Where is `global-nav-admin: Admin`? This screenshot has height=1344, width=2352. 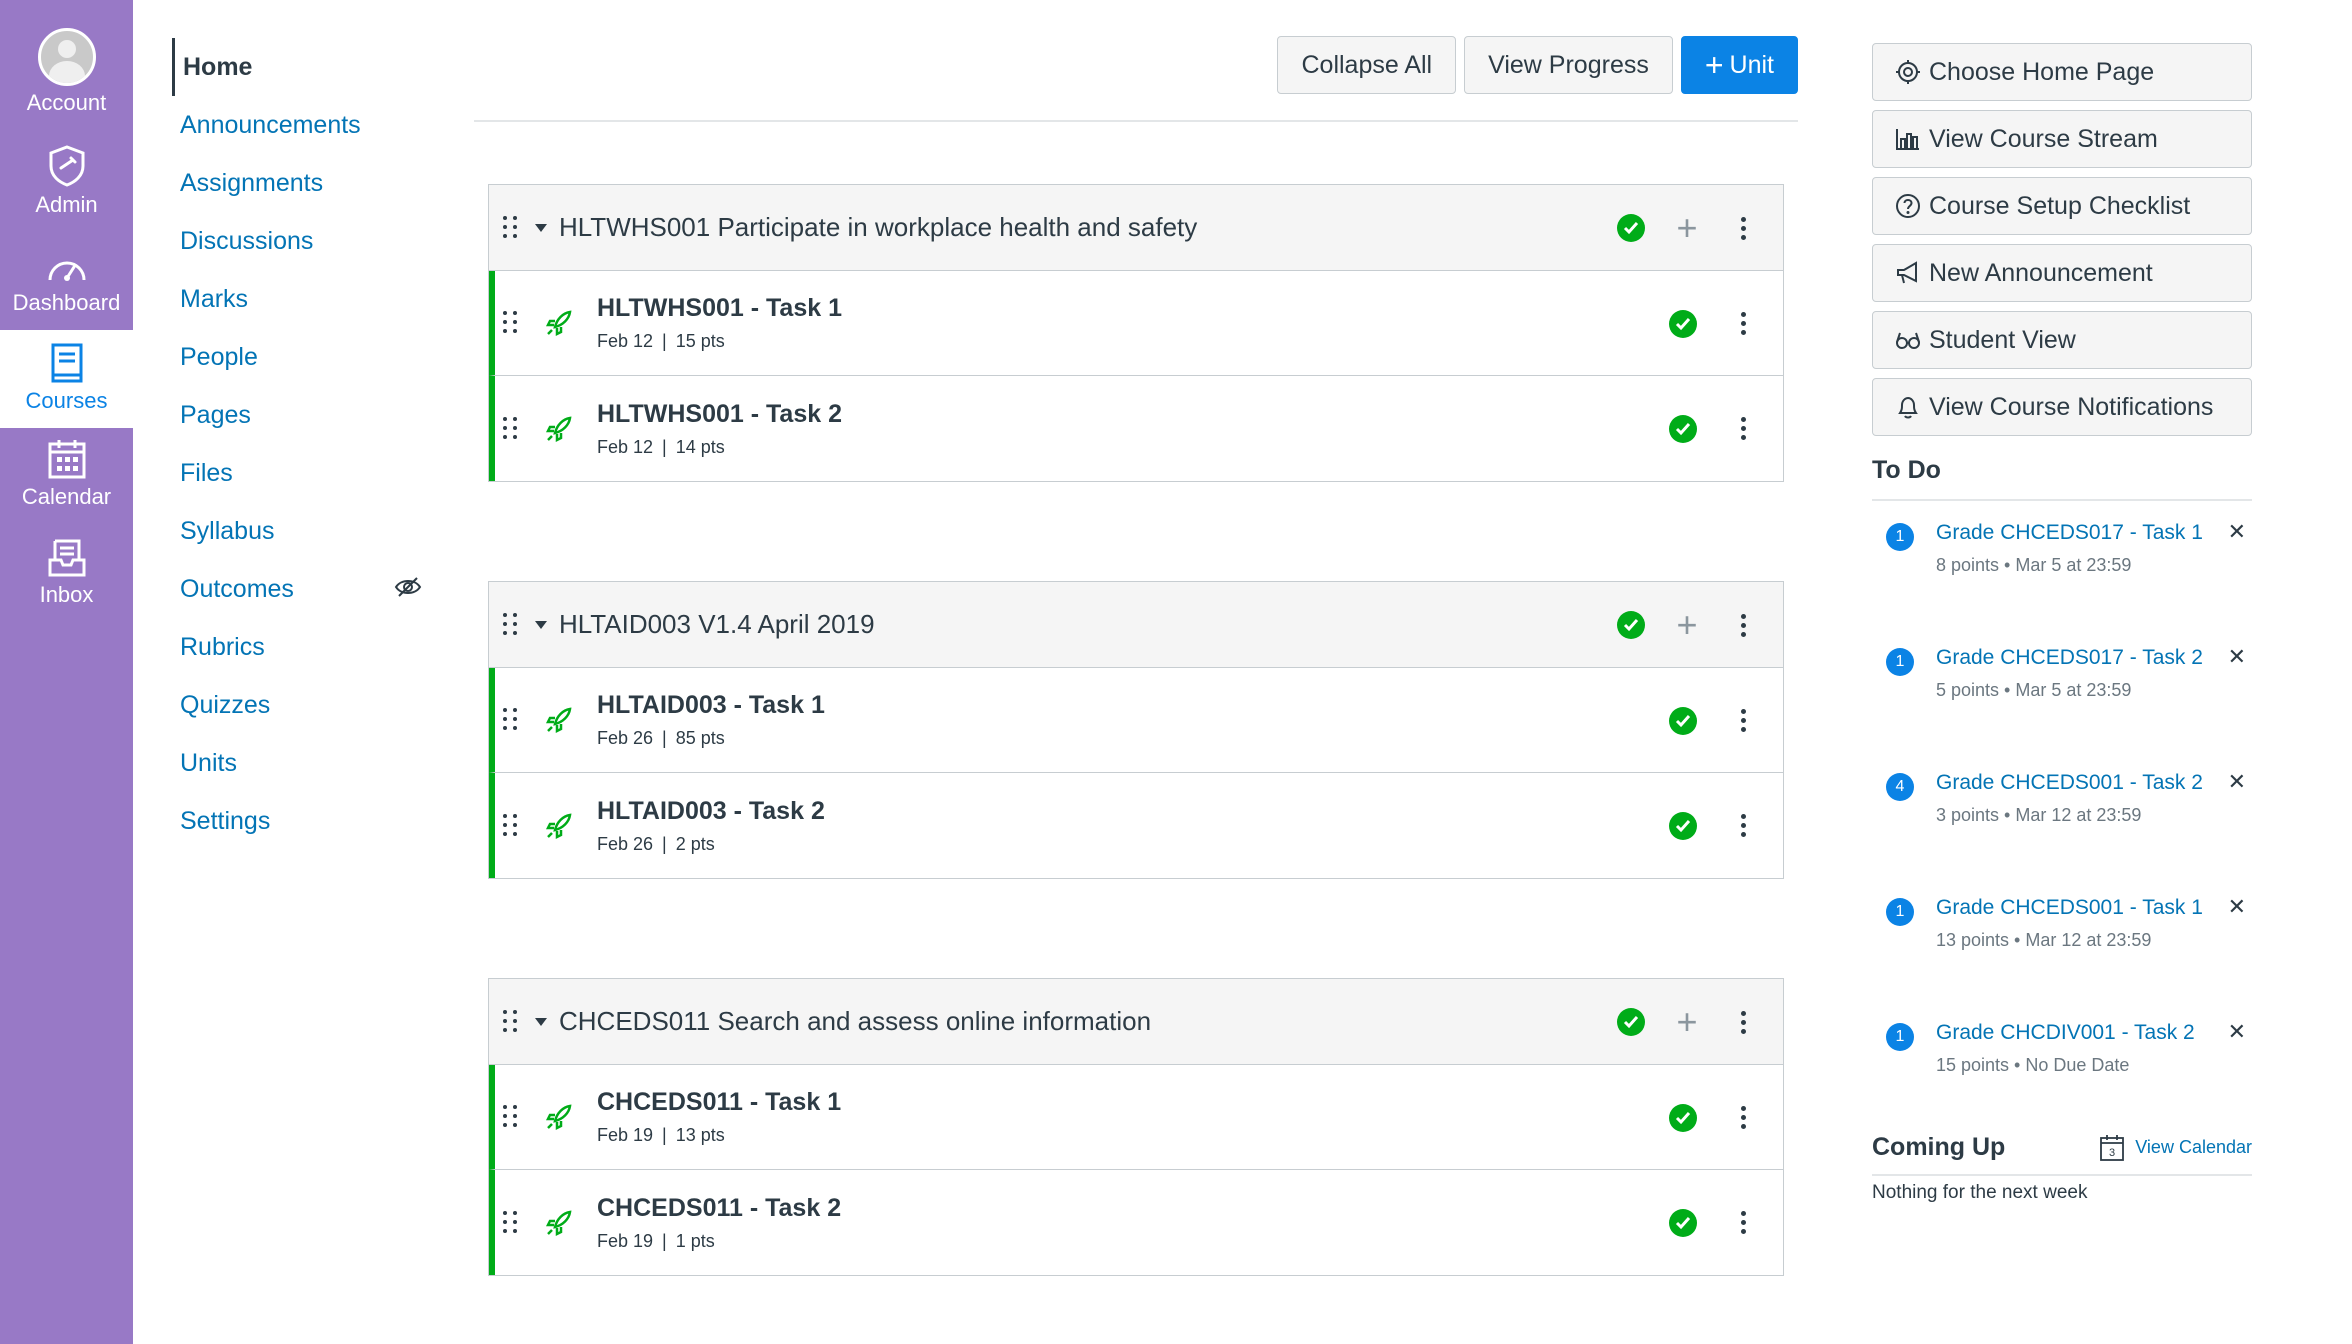
global-nav-admin: Admin is located at coordinates (66, 181).